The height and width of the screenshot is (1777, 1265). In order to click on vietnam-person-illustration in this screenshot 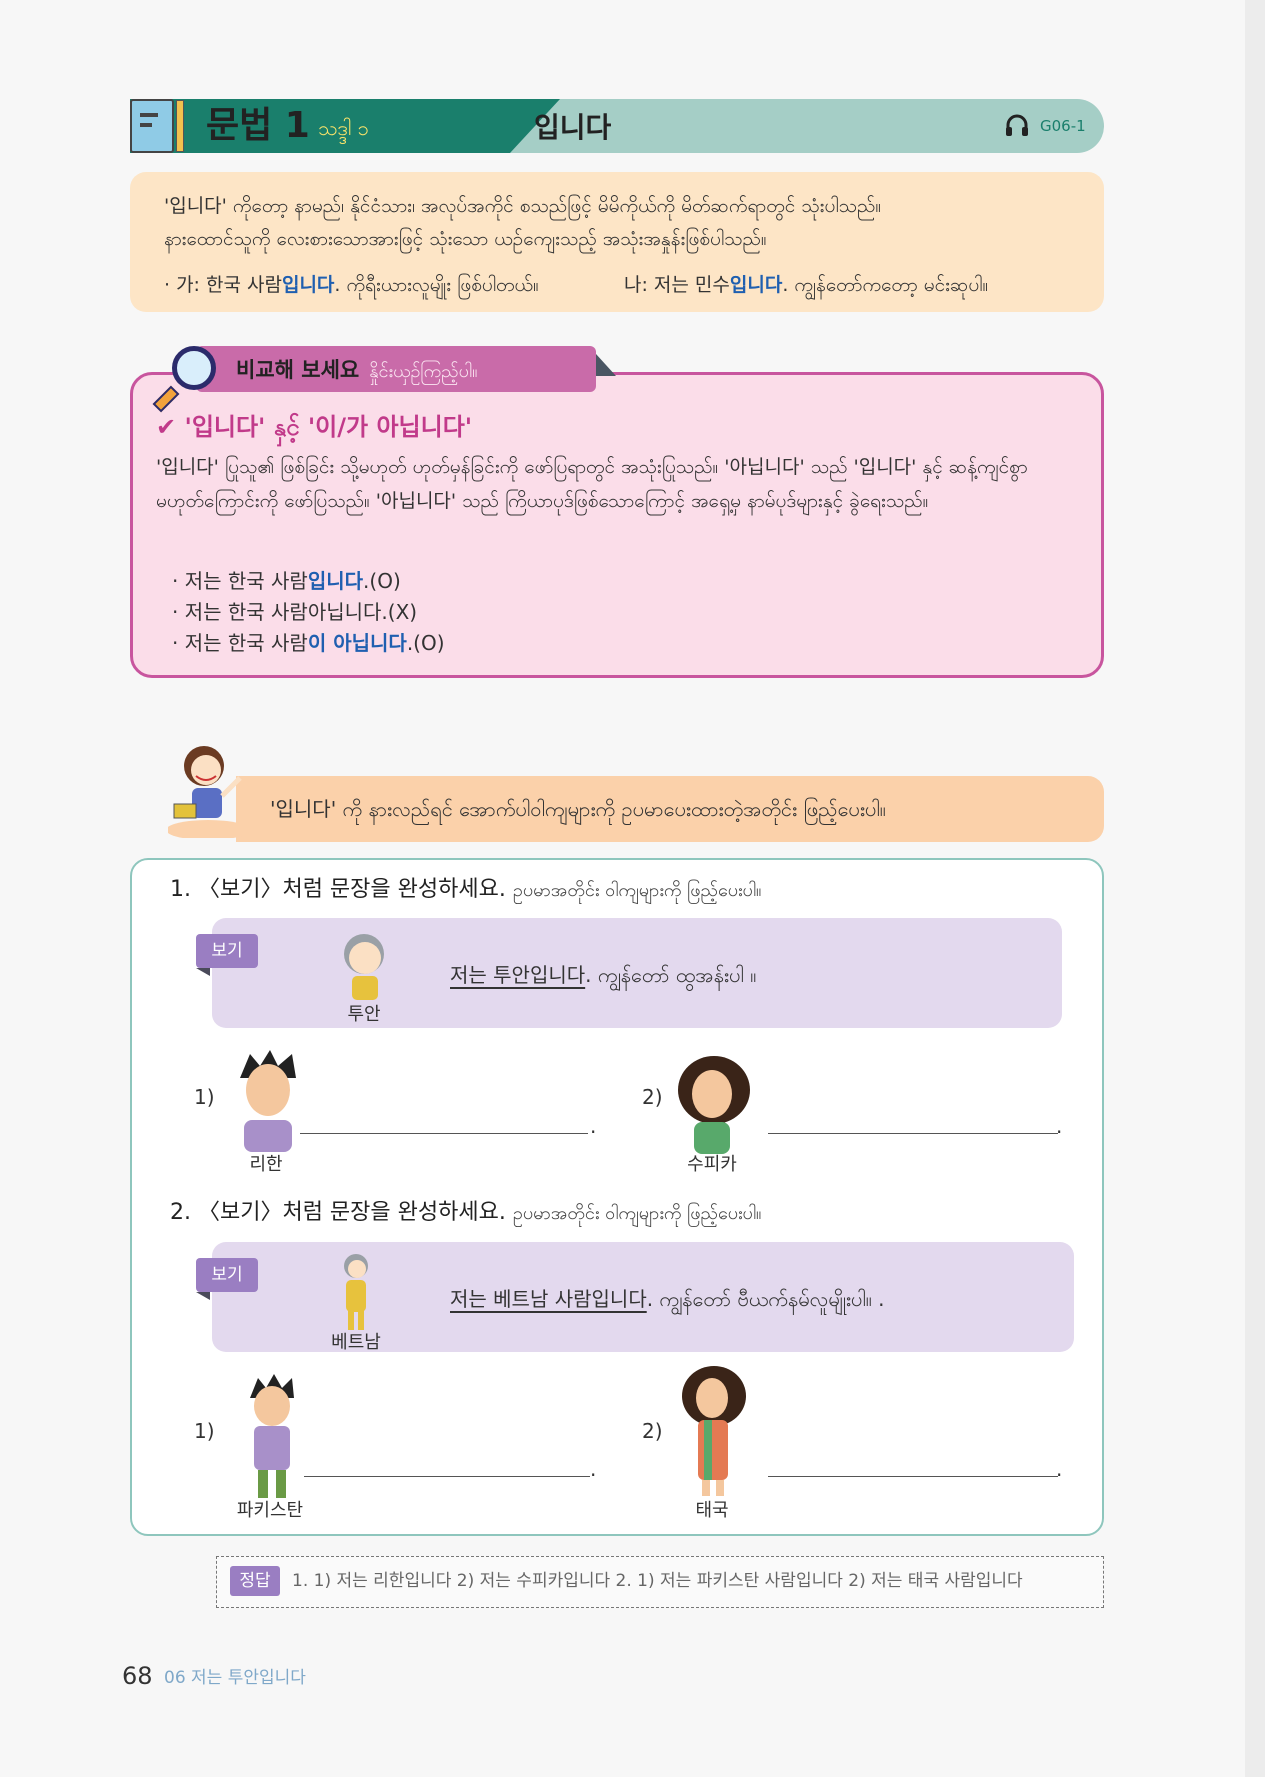, I will do `click(356, 1292)`.